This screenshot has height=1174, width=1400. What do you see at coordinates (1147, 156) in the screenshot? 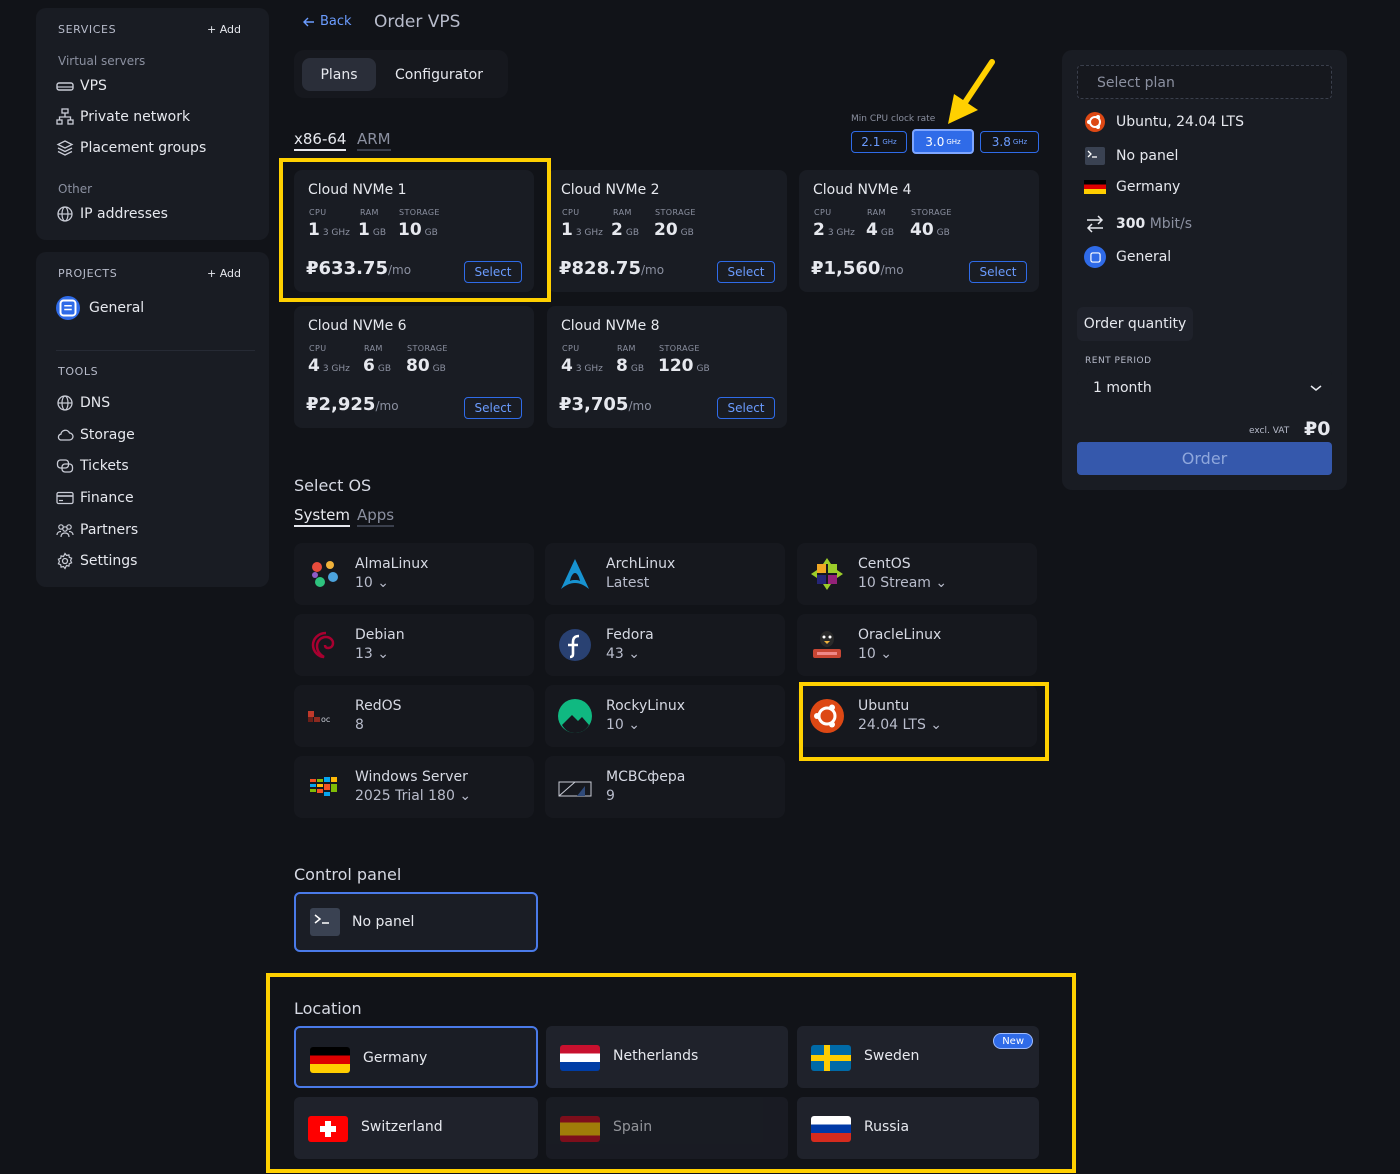
I see `summary-panel-label: No panel` at bounding box center [1147, 156].